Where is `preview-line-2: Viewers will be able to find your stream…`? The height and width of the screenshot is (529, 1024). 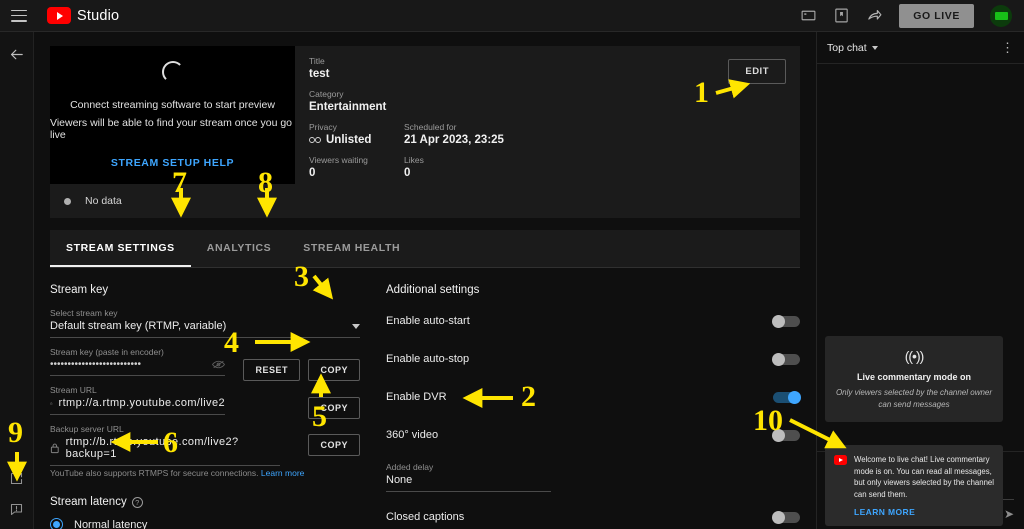
preview-line-2: Viewers will be able to find your stream… is located at coordinates (171, 129).